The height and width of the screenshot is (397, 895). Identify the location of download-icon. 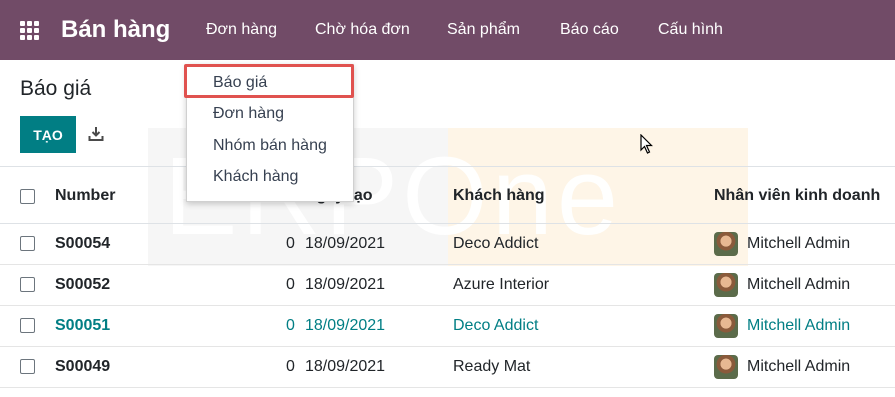
(96, 134).